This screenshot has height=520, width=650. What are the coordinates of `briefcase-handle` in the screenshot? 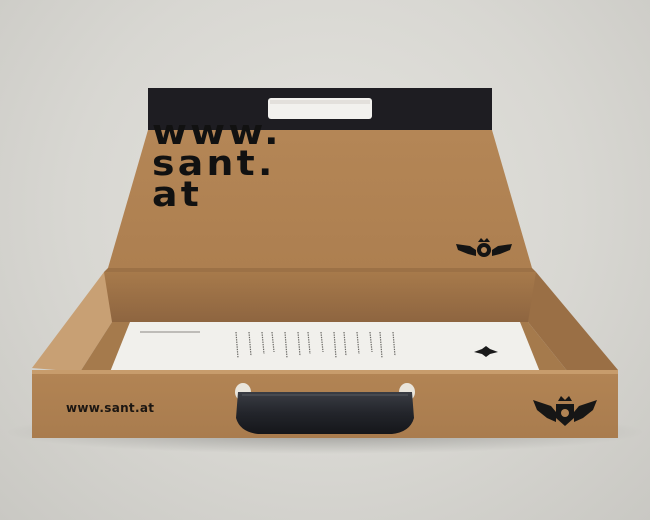 It's located at (325, 413).